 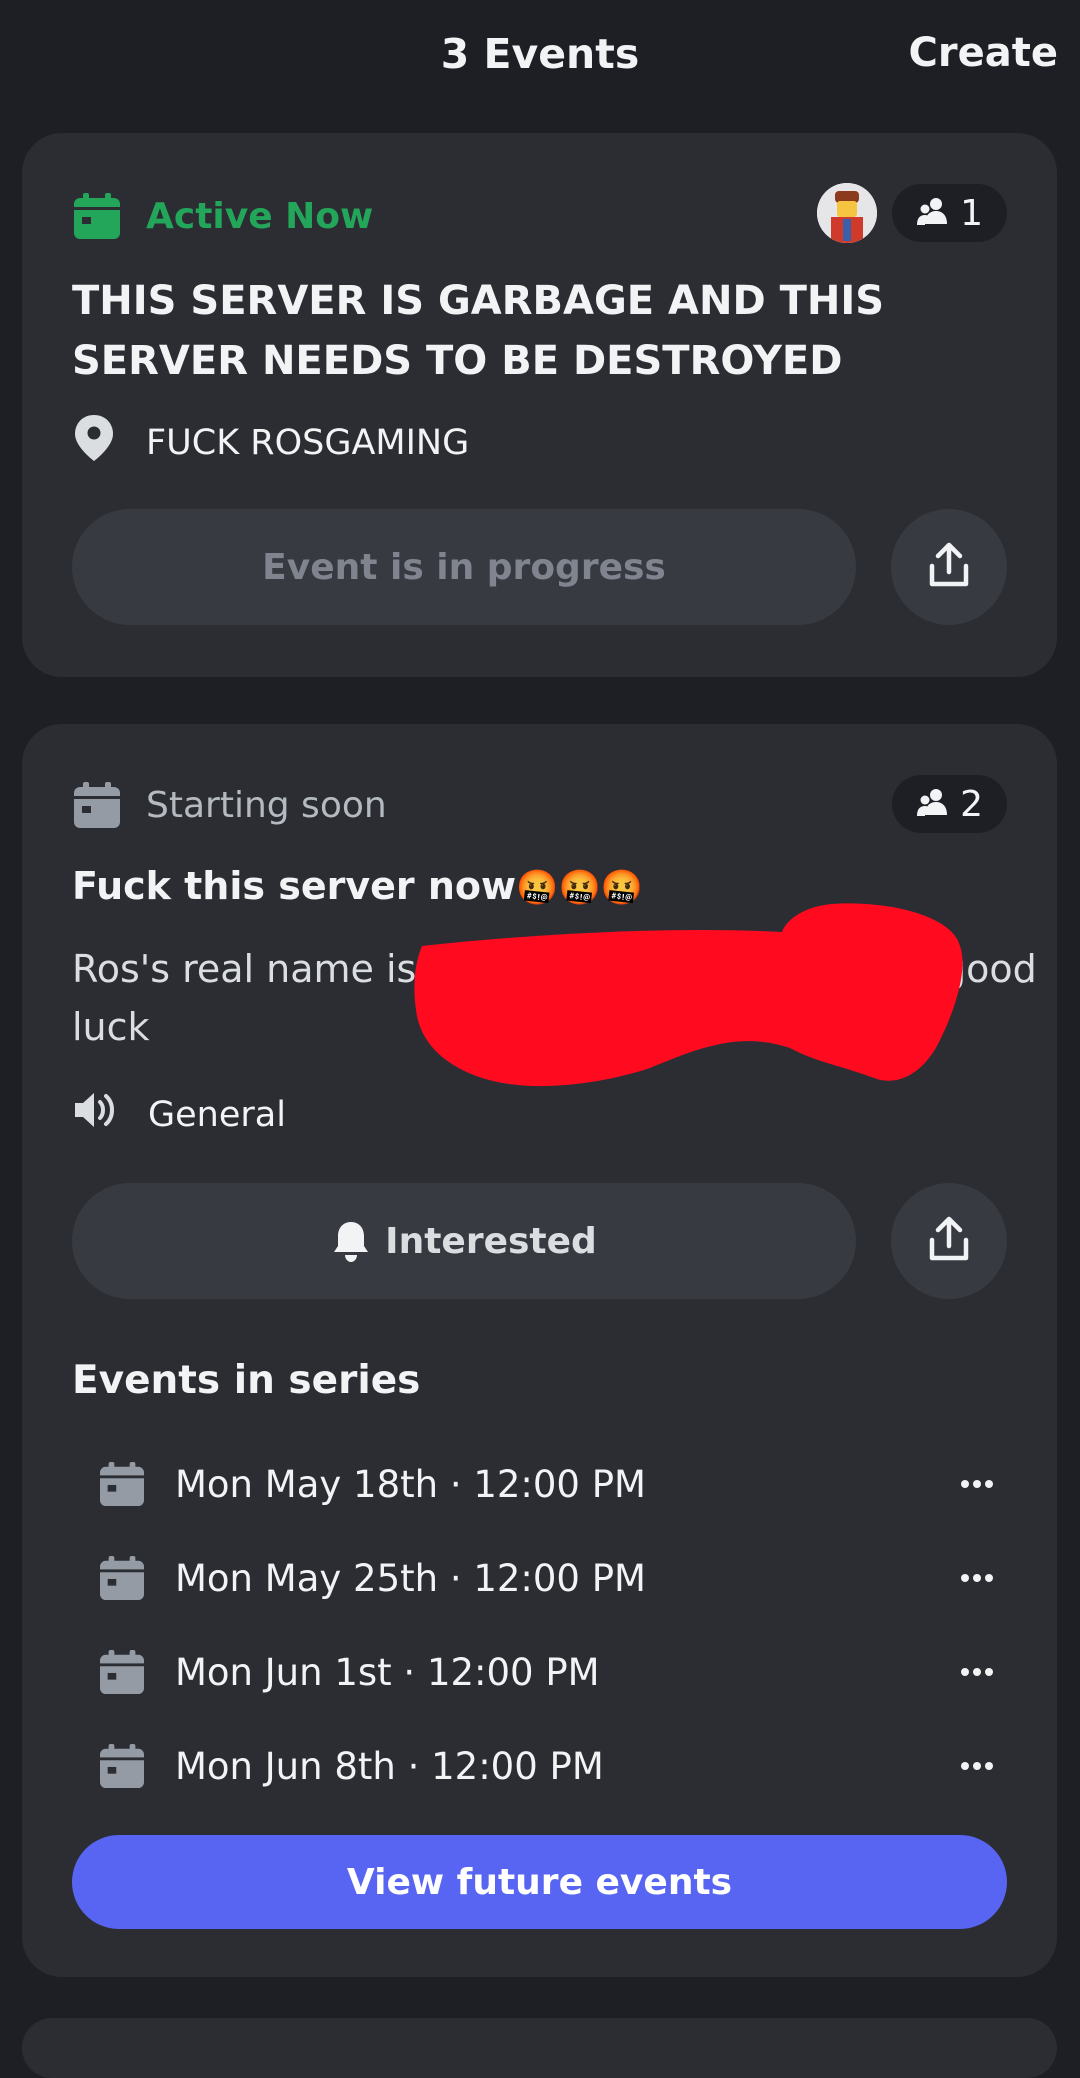 What do you see at coordinates (244, 969) in the screenshot?
I see `description-start: Ros's real name is` at bounding box center [244, 969].